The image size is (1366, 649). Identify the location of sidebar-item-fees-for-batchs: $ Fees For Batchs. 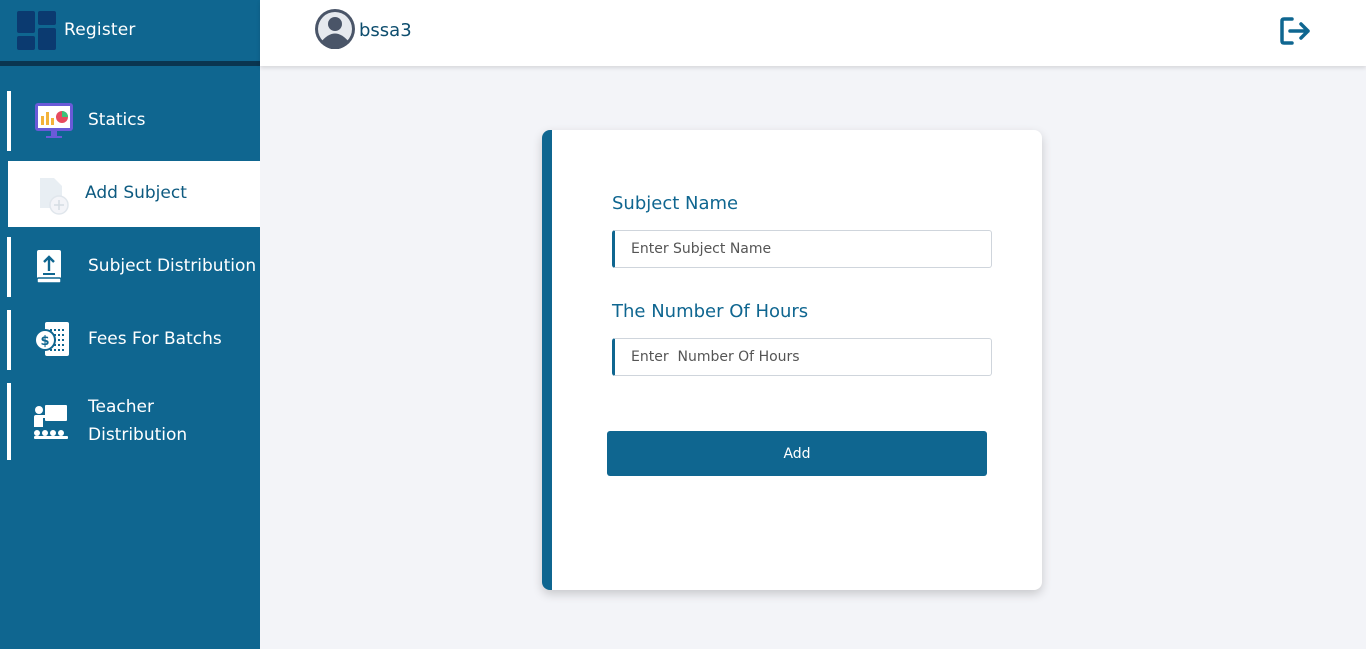
(133, 340).